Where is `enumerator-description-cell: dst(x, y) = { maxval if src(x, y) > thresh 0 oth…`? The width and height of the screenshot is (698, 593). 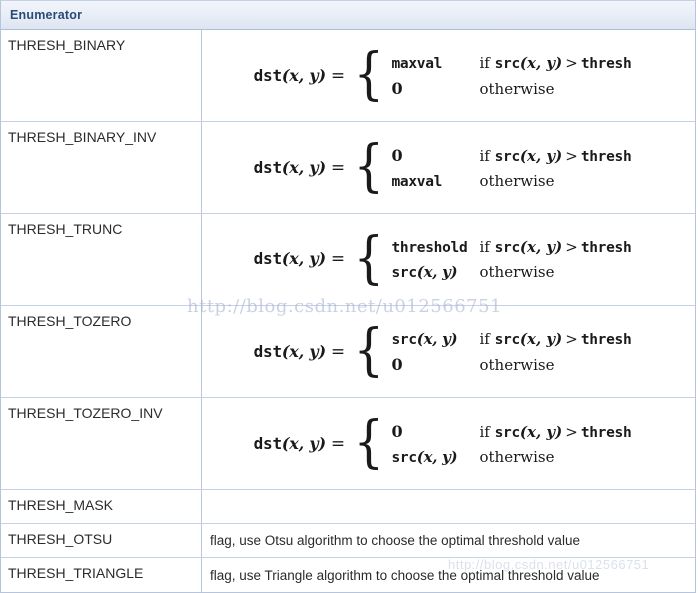
enumerator-description-cell: dst(x, y) = { maxval if src(x, y) > thresh 0 oth… is located at coordinates (448, 75).